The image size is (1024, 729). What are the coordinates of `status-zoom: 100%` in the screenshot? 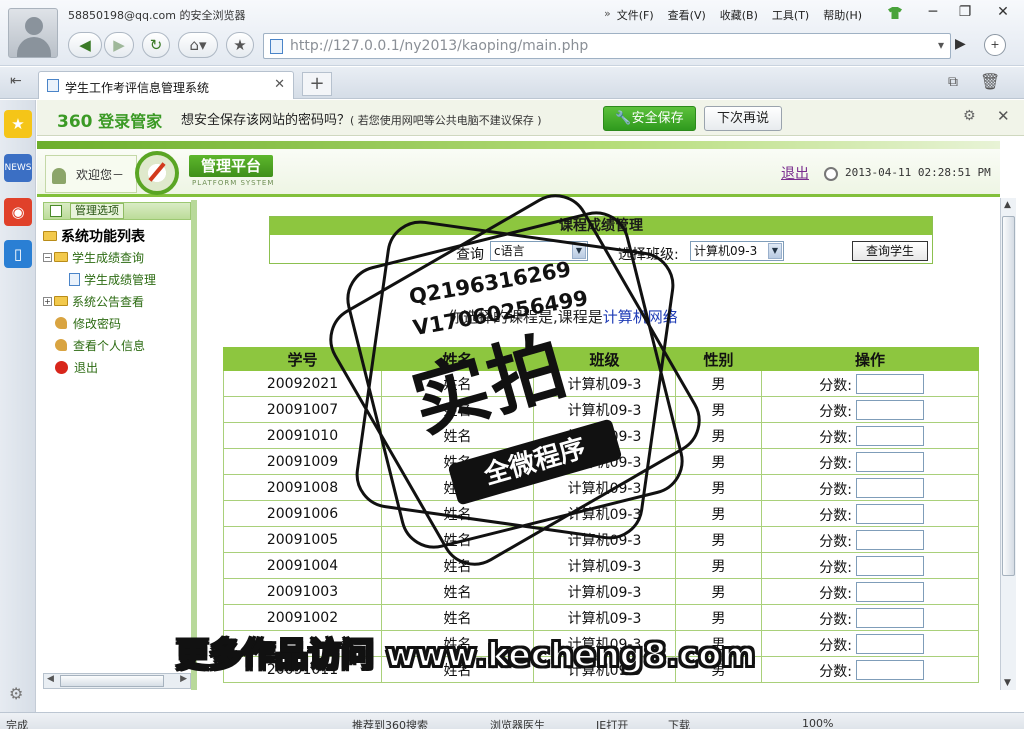 It's located at (817, 723).